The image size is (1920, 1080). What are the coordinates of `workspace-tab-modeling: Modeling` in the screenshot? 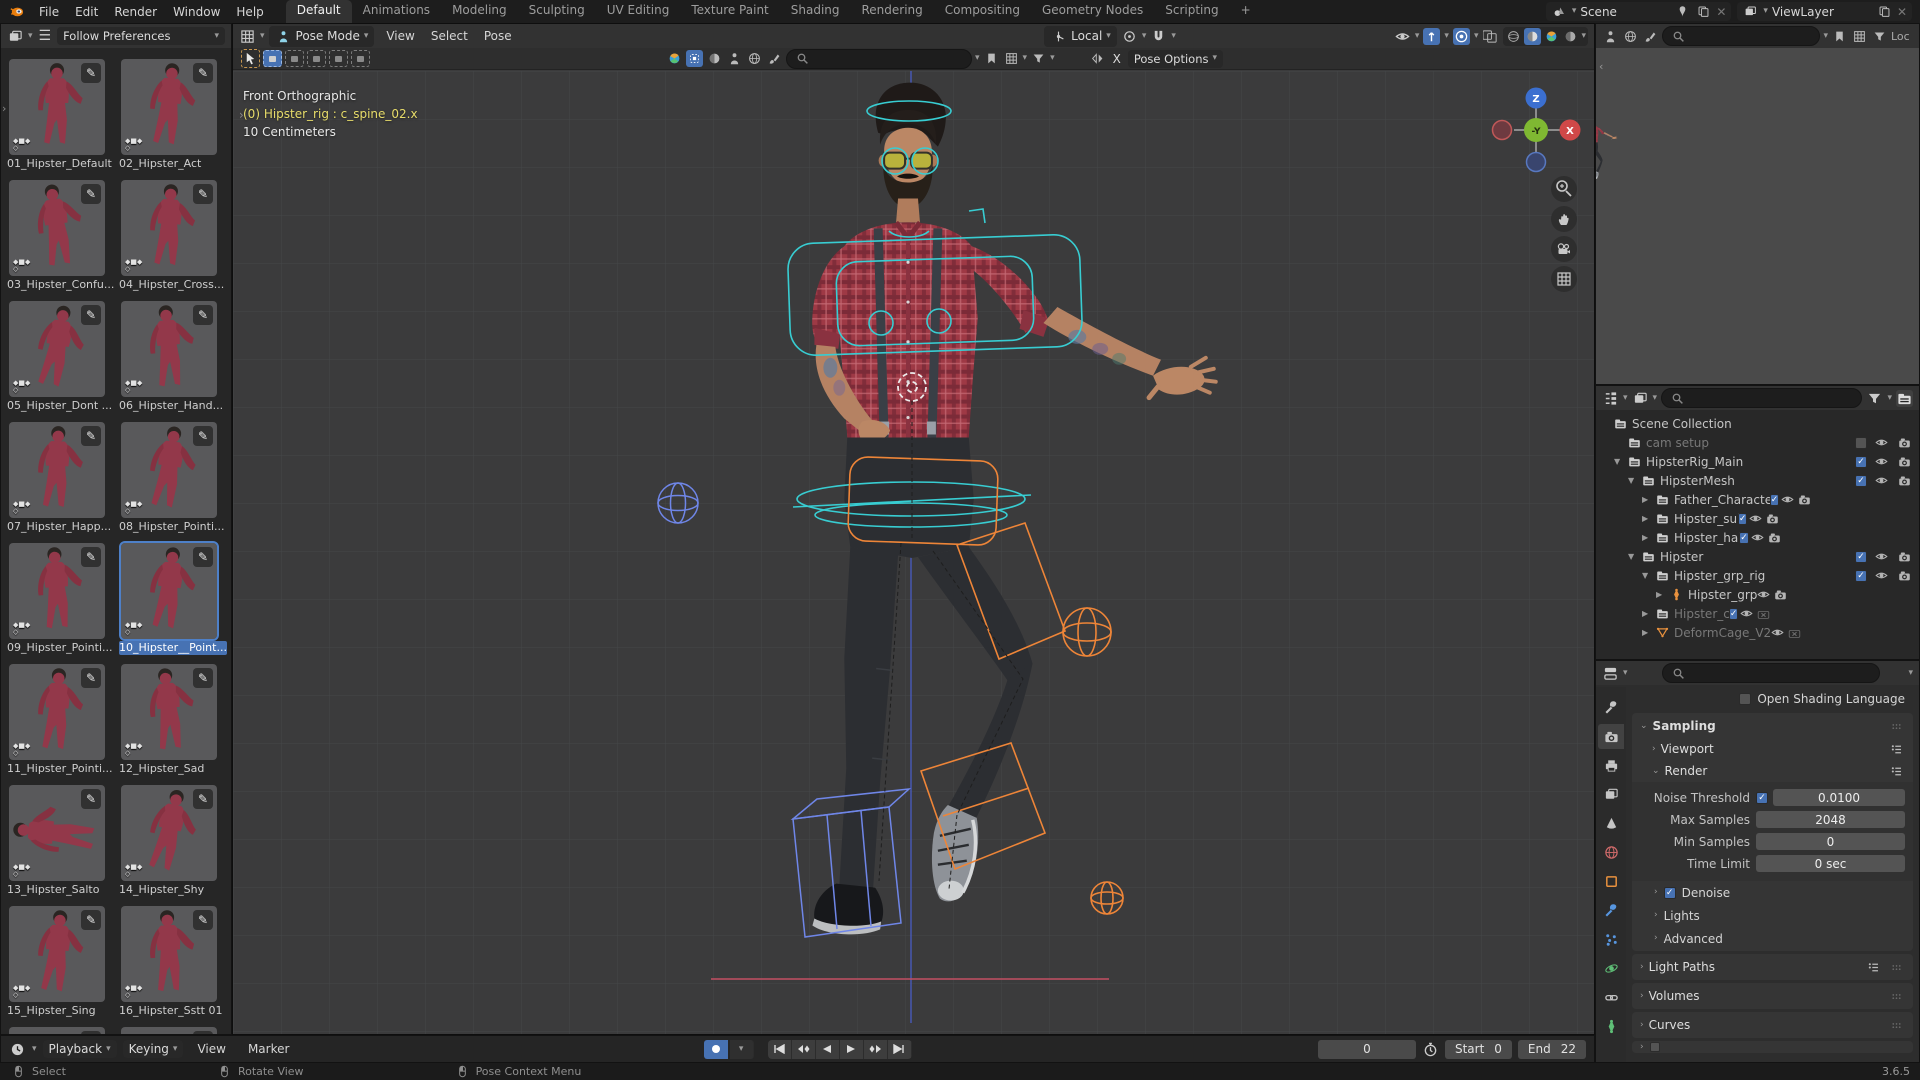 It's located at (479, 11).